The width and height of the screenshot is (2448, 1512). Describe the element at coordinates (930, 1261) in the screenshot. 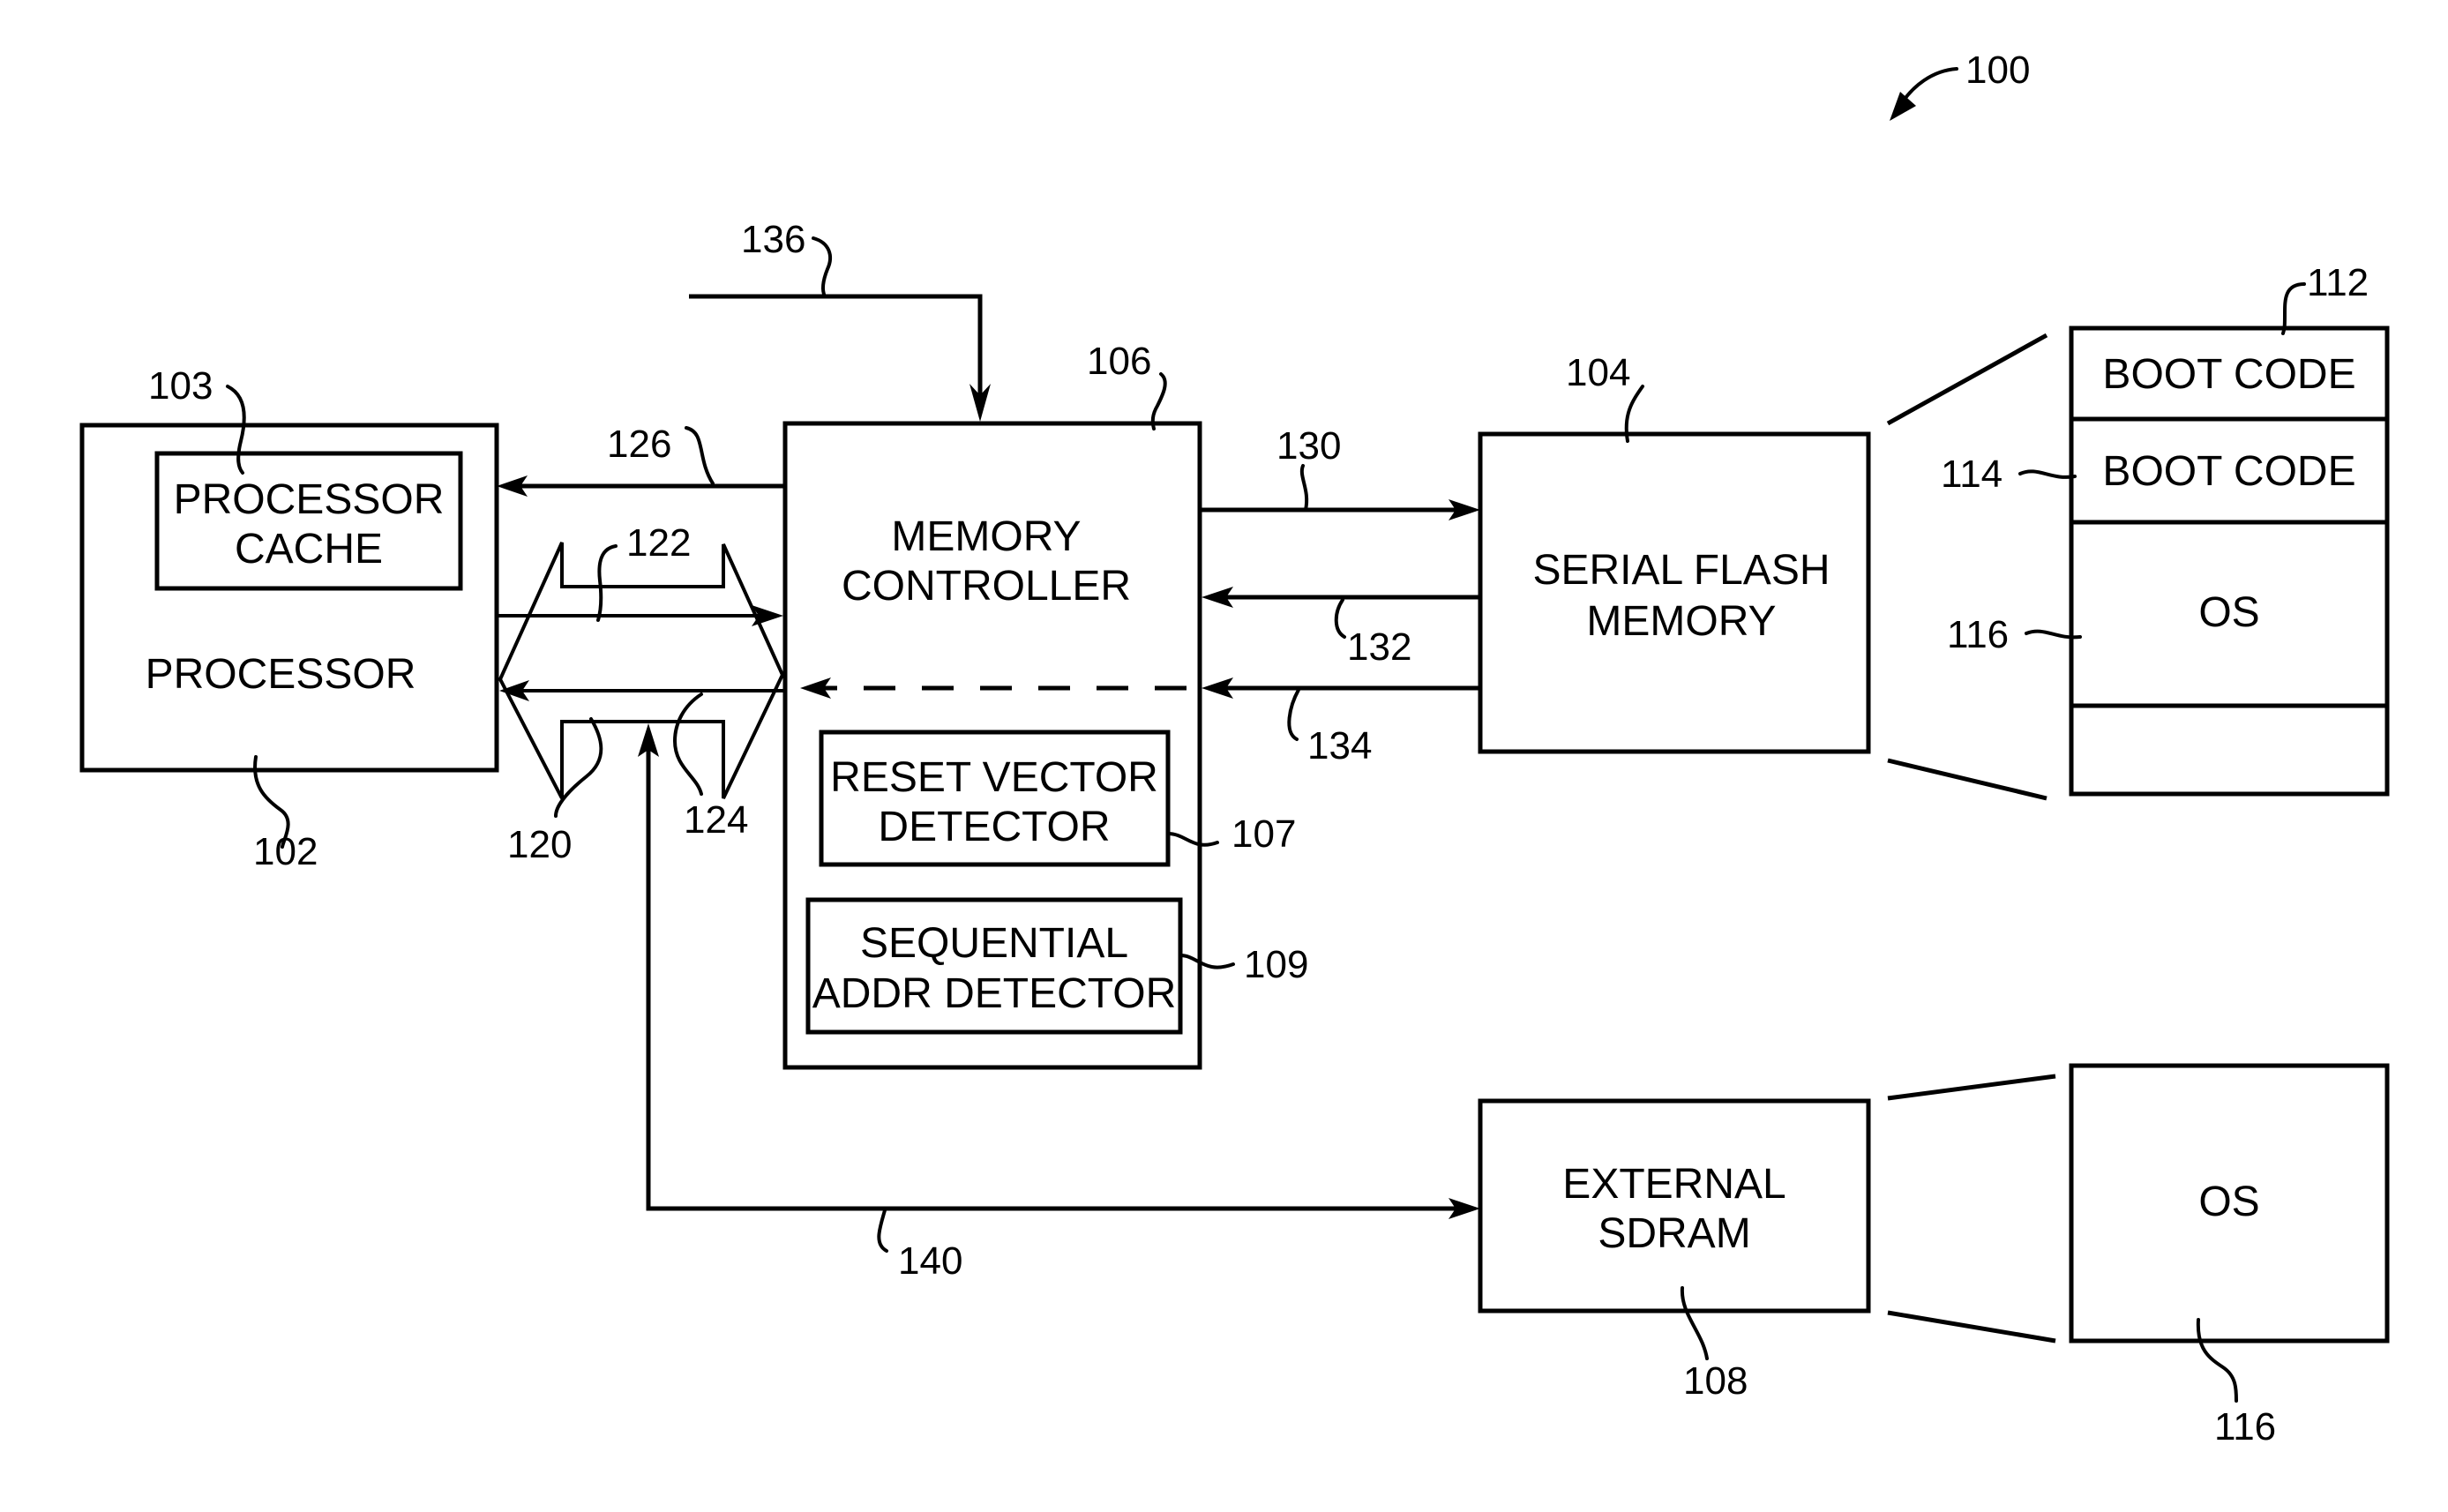

I see `ref-140: 140` at that location.